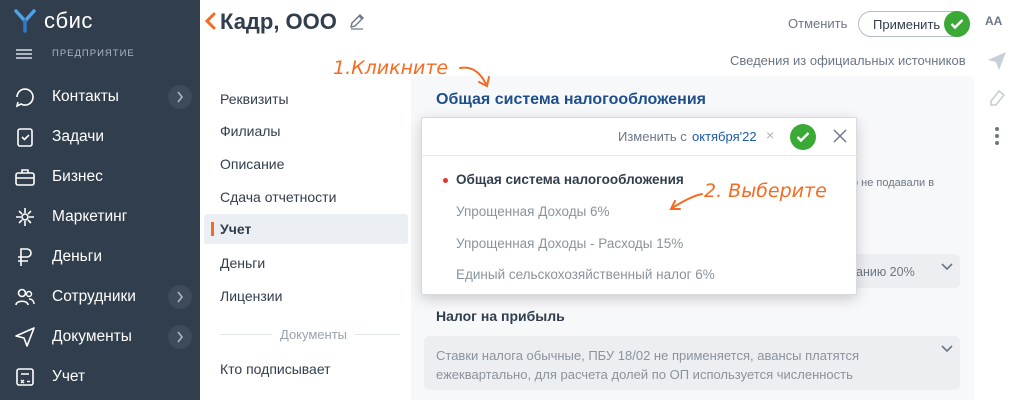 Image resolution: width=1018 pixels, height=400 pixels. What do you see at coordinates (652, 136) in the screenshot?
I see `change-from-label: Изменить с` at bounding box center [652, 136].